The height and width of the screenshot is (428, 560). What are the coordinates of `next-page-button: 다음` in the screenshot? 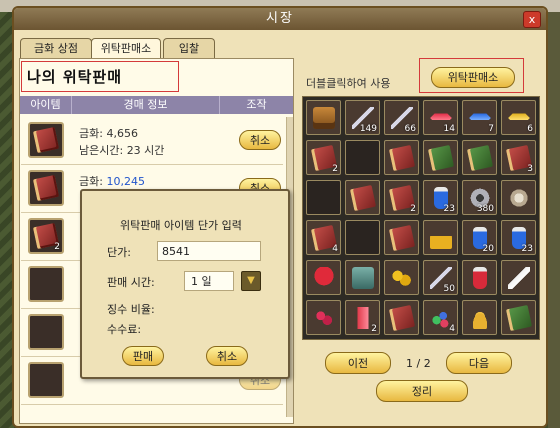 It's located at (479, 363).